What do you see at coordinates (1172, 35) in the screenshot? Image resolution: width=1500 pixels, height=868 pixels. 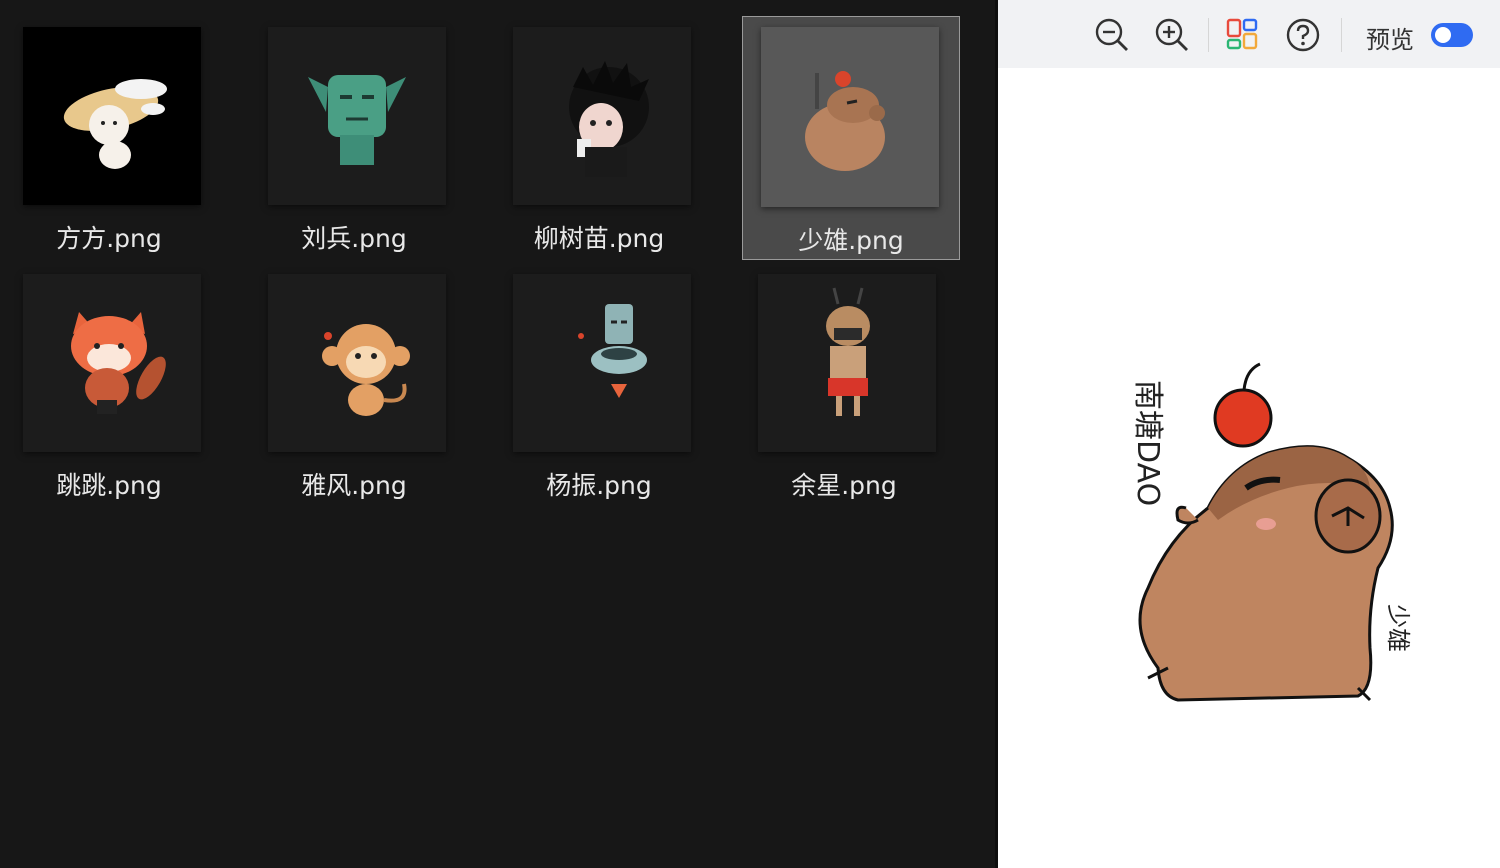 I see `zoom-in-icon` at bounding box center [1172, 35].